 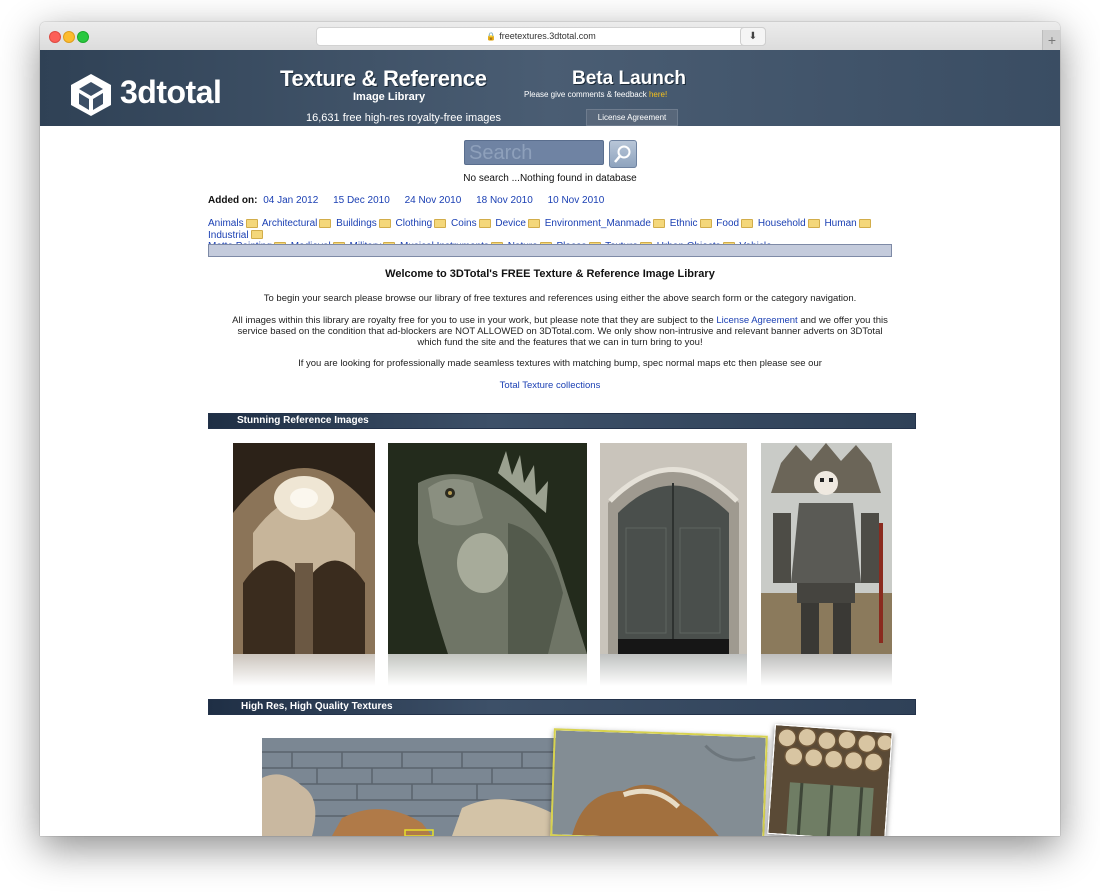 What do you see at coordinates (504, 200) in the screenshot?
I see `added-date-link: 18 Nov 2010` at bounding box center [504, 200].